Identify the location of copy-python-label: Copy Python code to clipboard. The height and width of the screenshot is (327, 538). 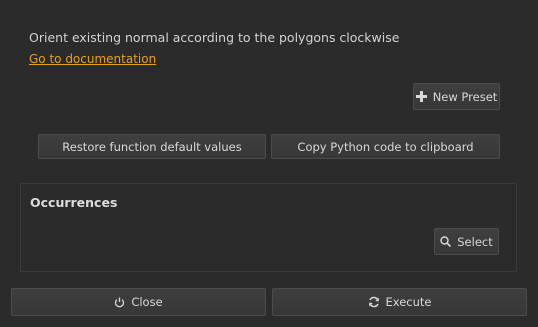
(385, 146).